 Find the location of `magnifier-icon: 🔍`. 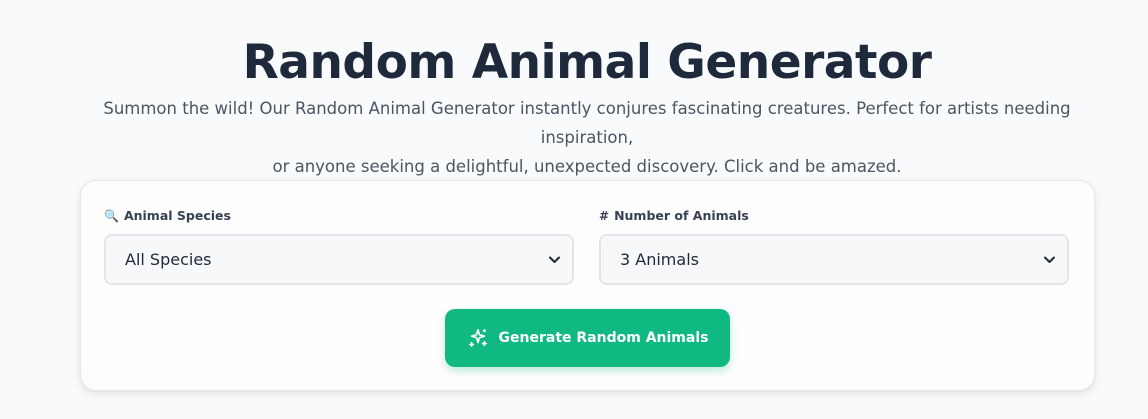

magnifier-icon: 🔍 is located at coordinates (111, 215).